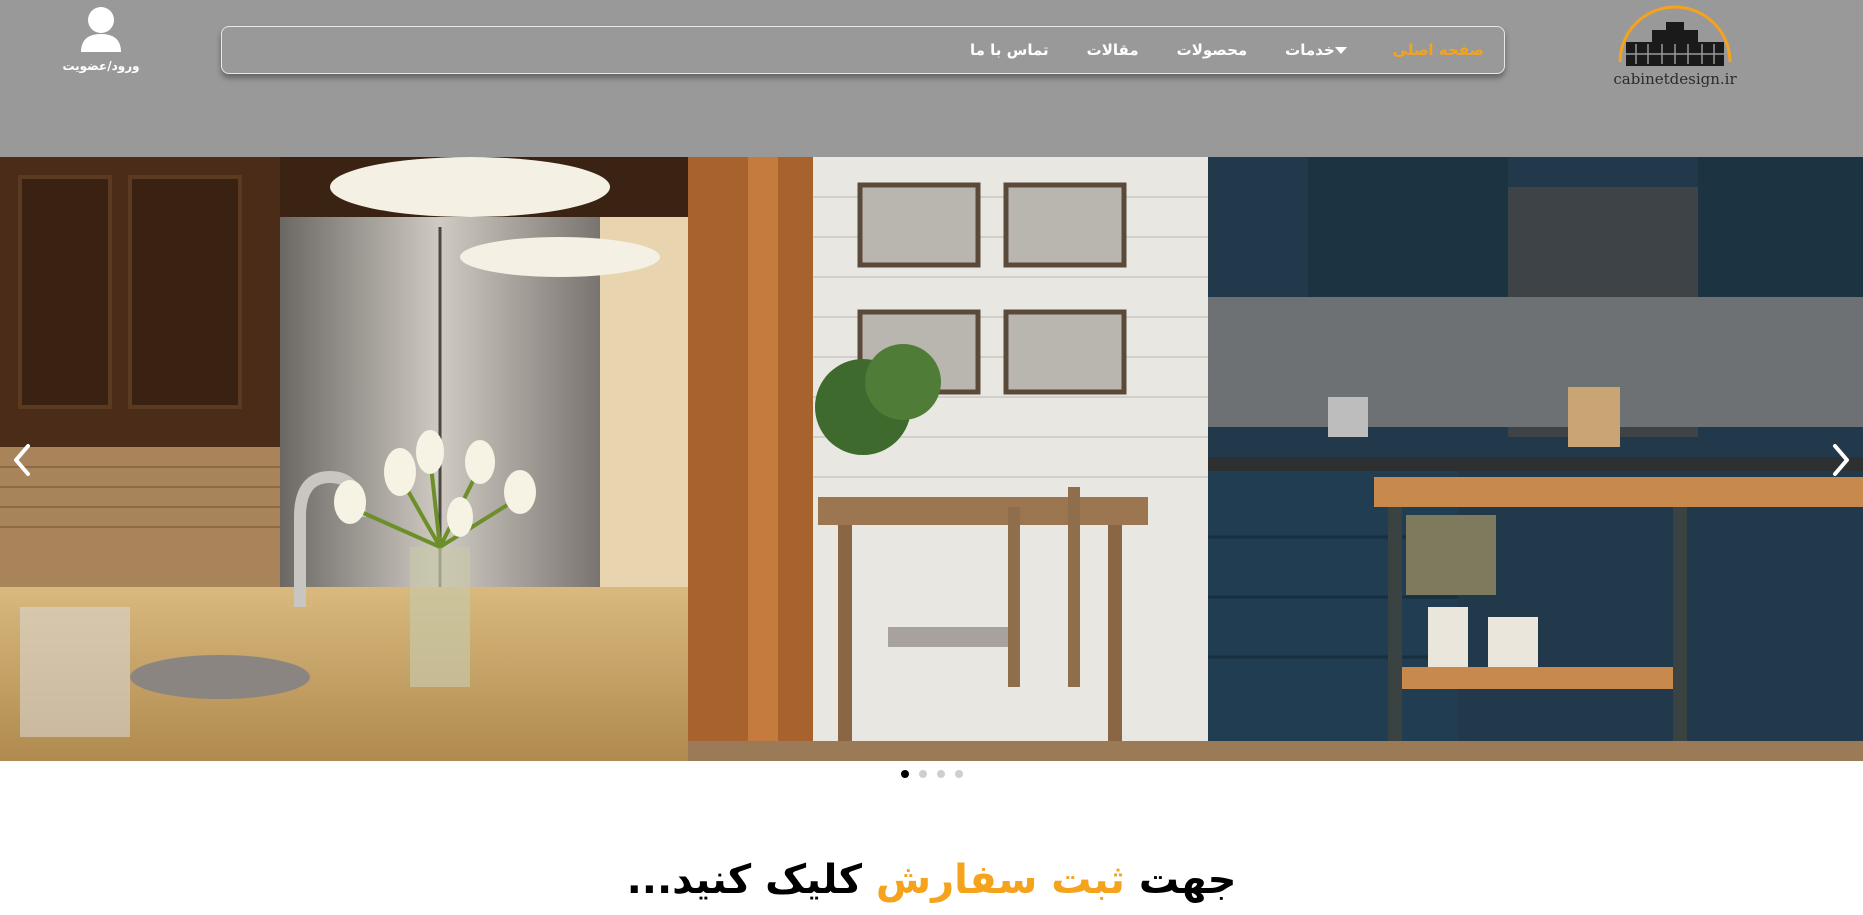 Image resolution: width=1863 pixels, height=915 pixels. I want to click on user-icon, so click(101, 29).